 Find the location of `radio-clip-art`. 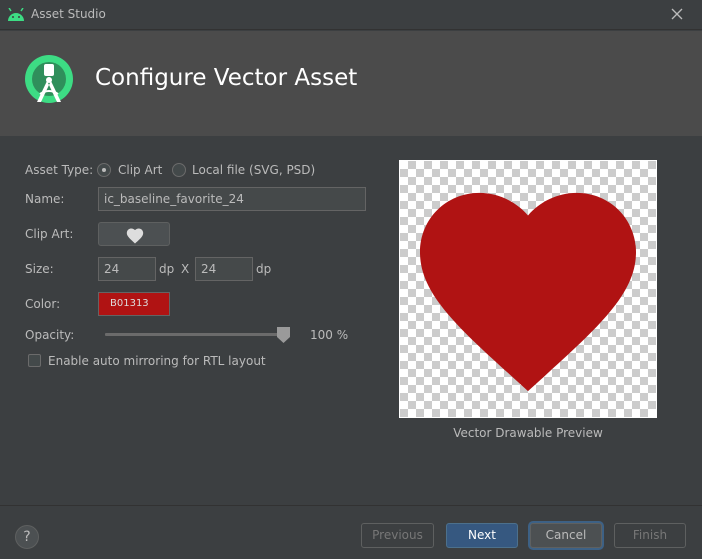

radio-clip-art is located at coordinates (104, 170).